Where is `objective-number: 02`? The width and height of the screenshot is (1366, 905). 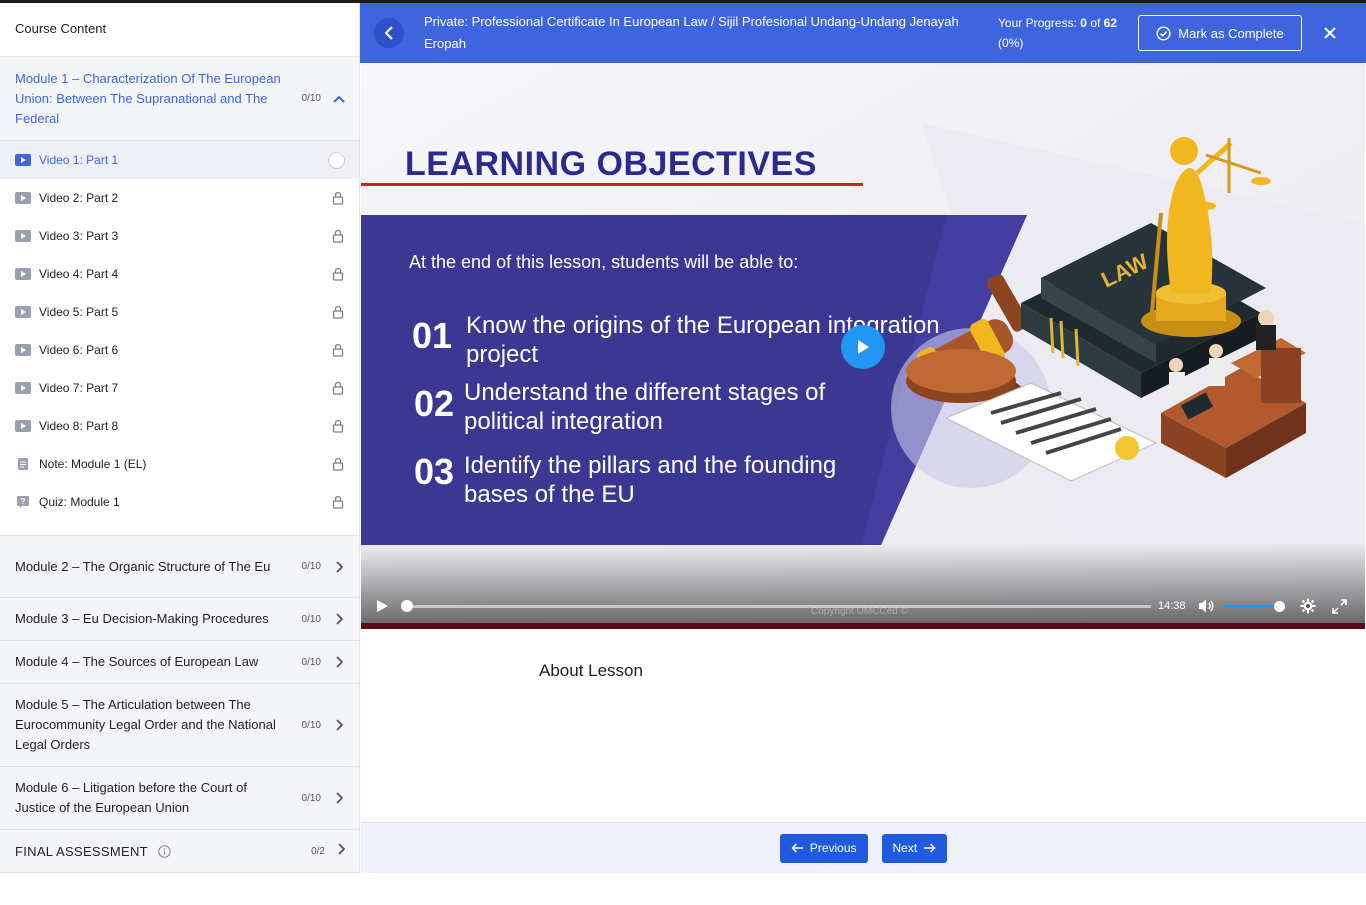
objective-number: 02 is located at coordinates (434, 403).